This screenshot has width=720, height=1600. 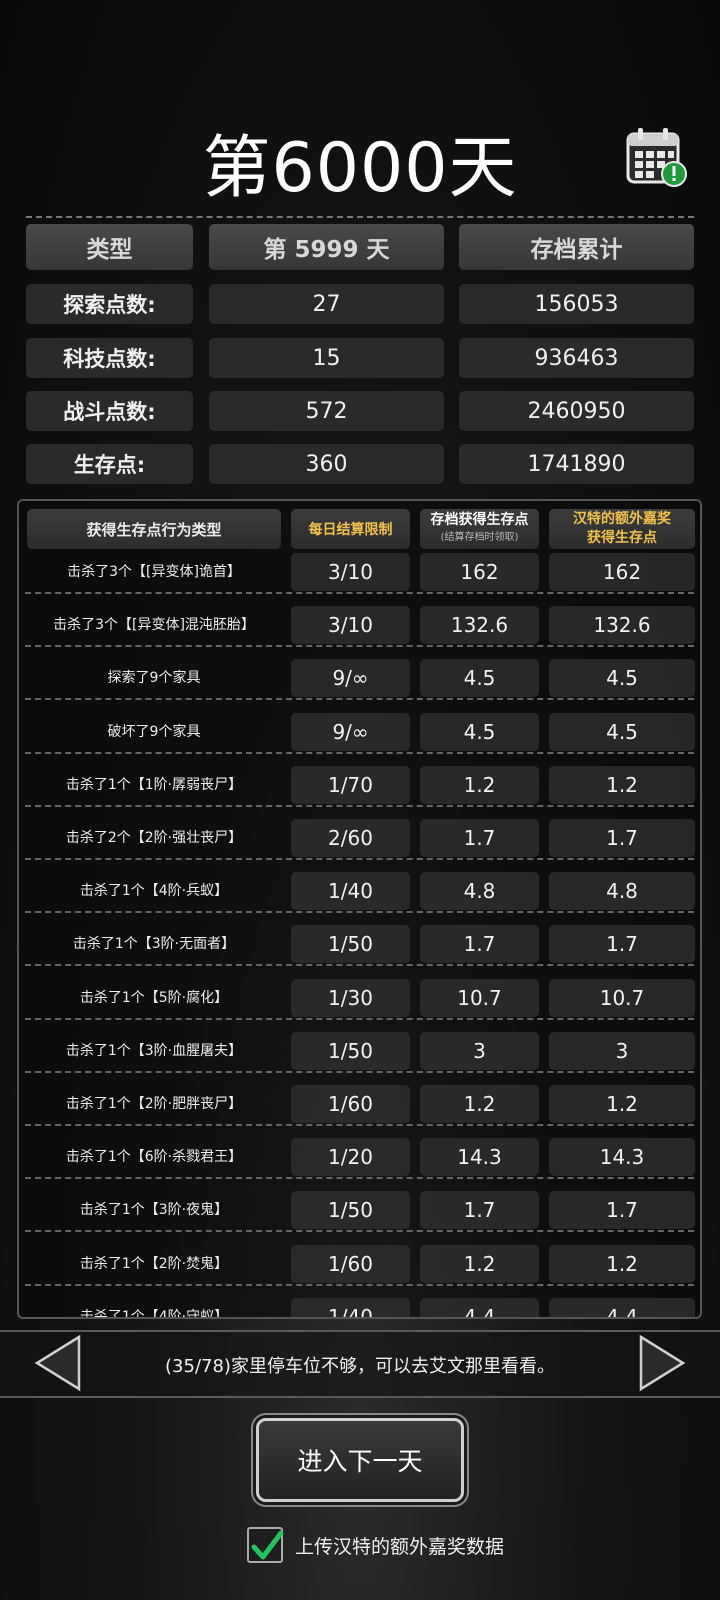 I want to click on row-archive-points: 4.8, so click(x=479, y=891).